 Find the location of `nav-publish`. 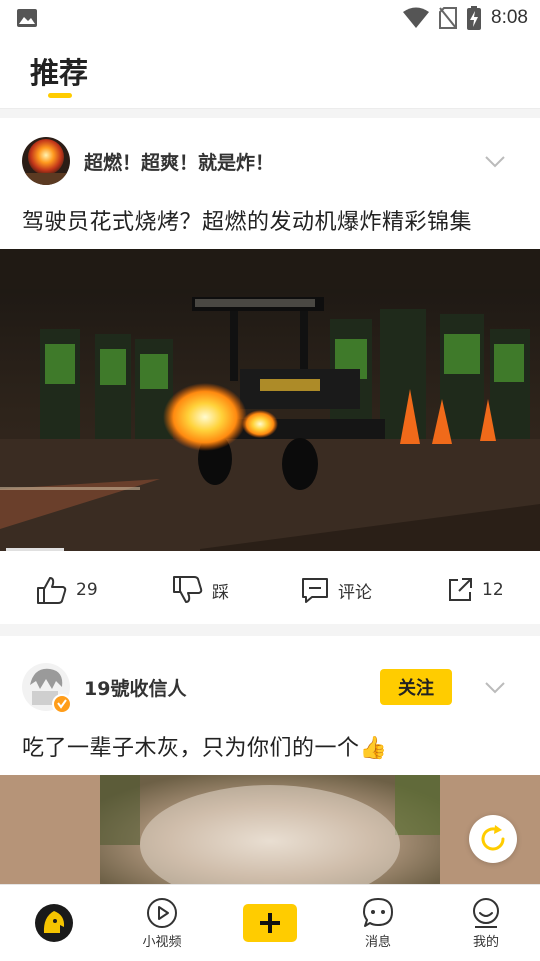

nav-publish is located at coordinates (270, 923).